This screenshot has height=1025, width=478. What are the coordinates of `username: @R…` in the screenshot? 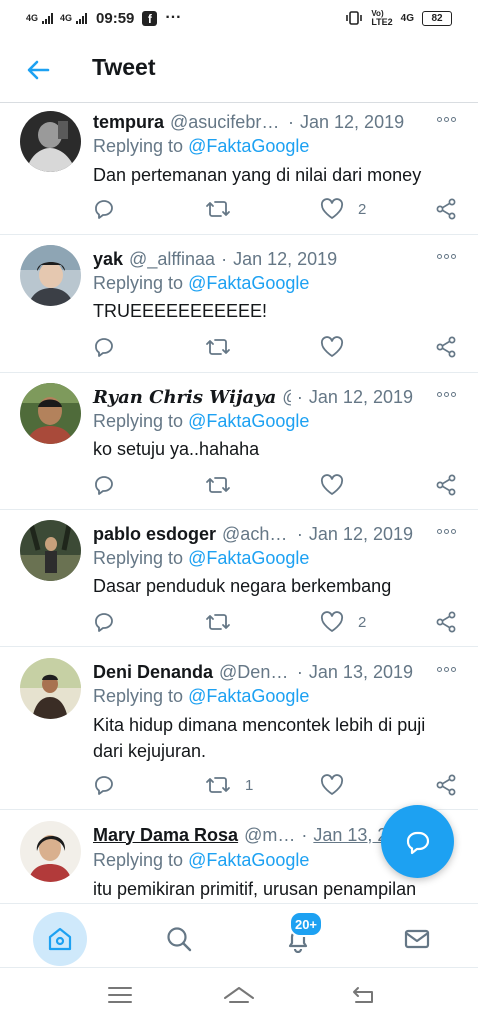 It's located at (286, 397).